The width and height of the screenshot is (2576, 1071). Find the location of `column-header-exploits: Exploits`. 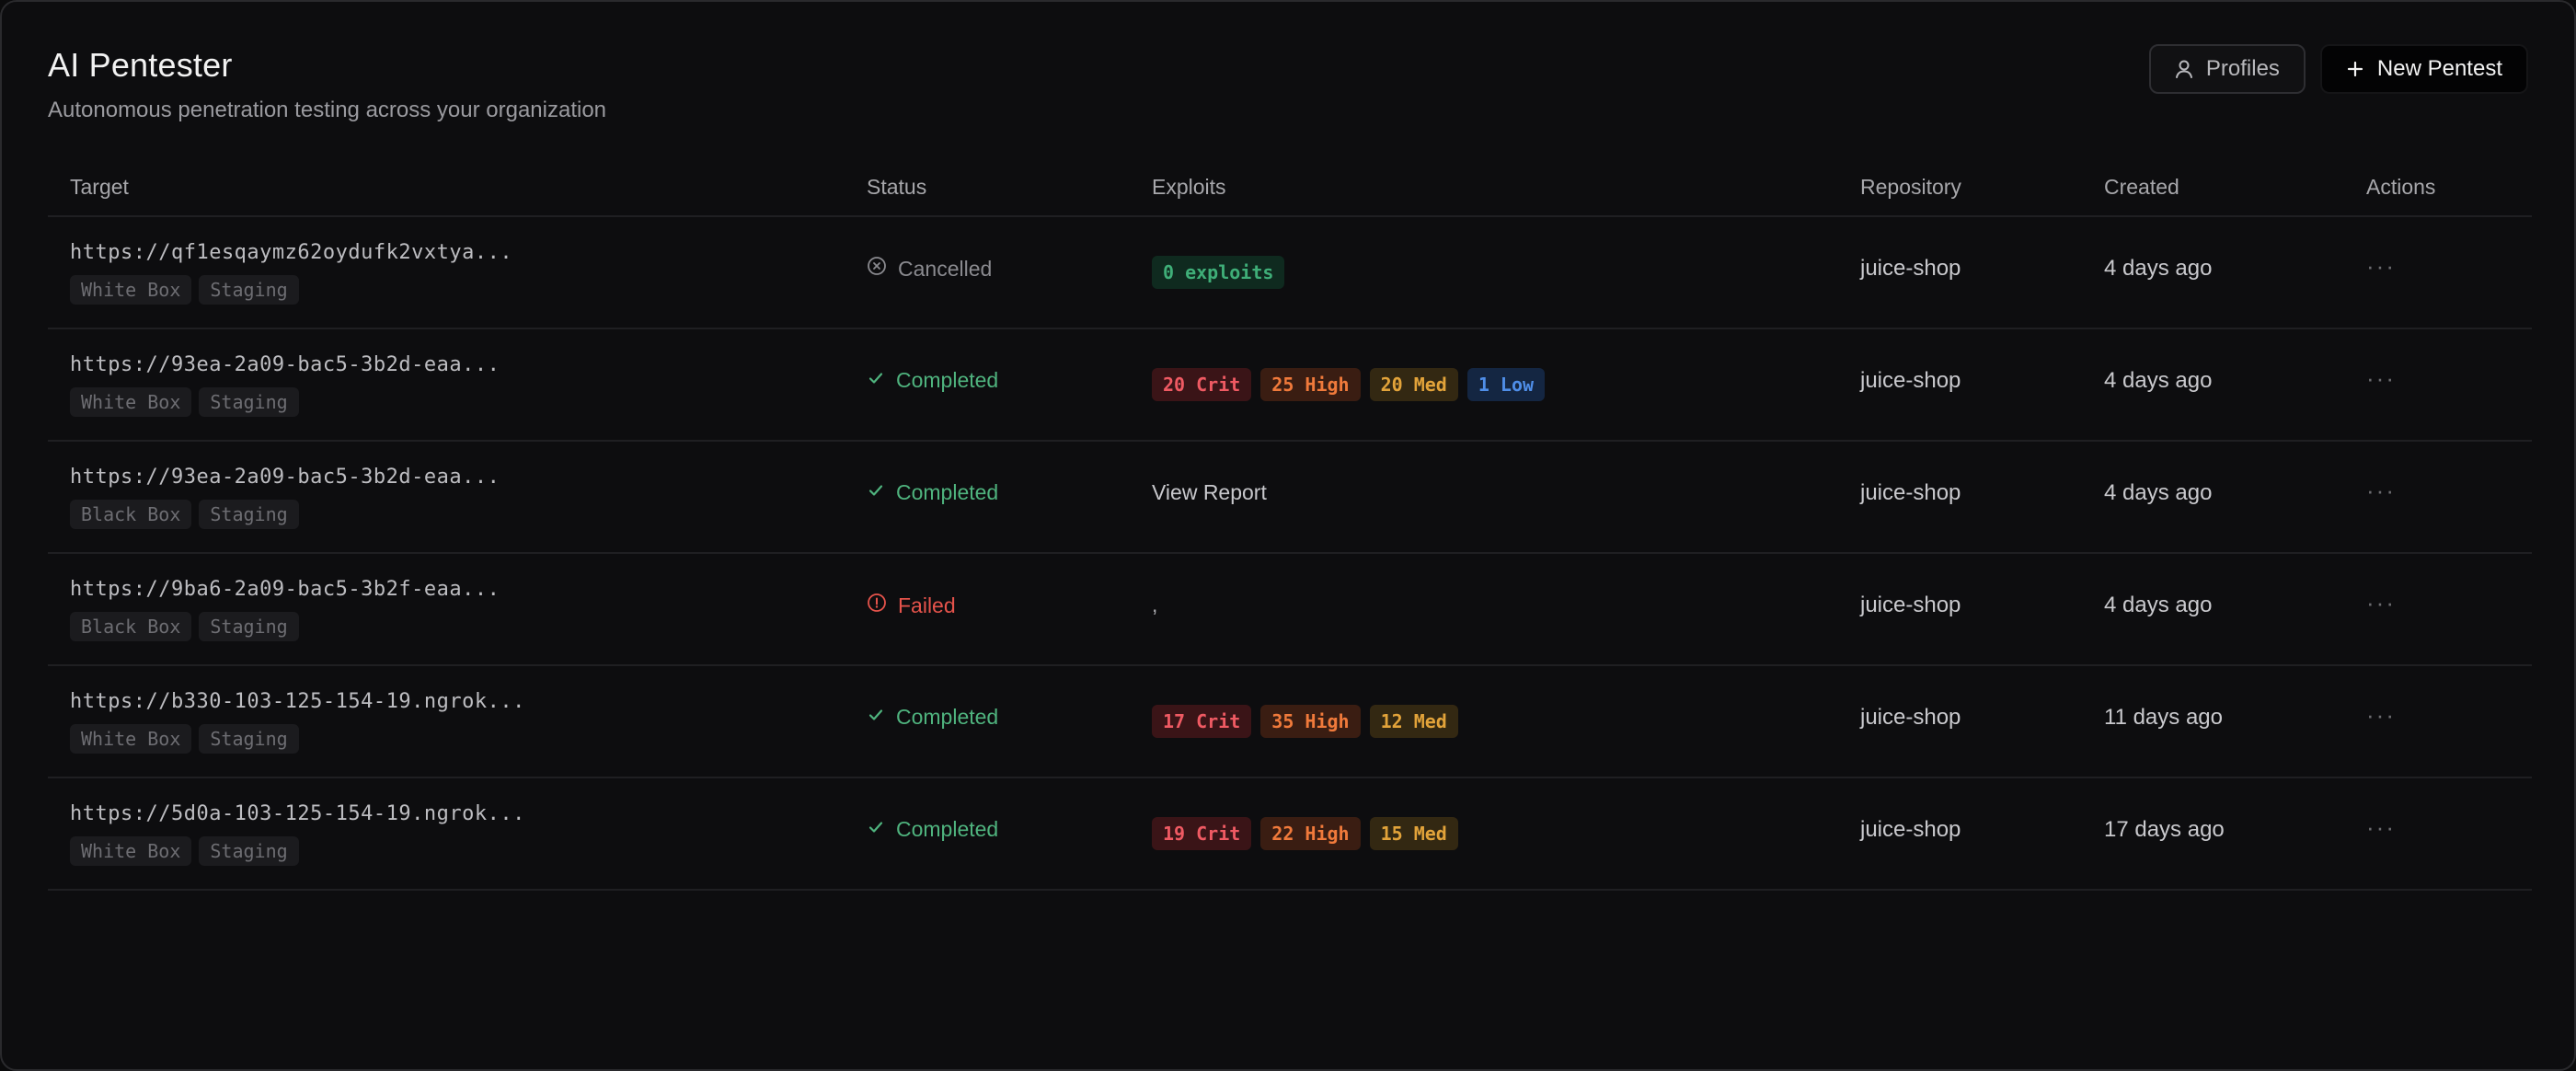

column-header-exploits: Exploits is located at coordinates (1189, 187).